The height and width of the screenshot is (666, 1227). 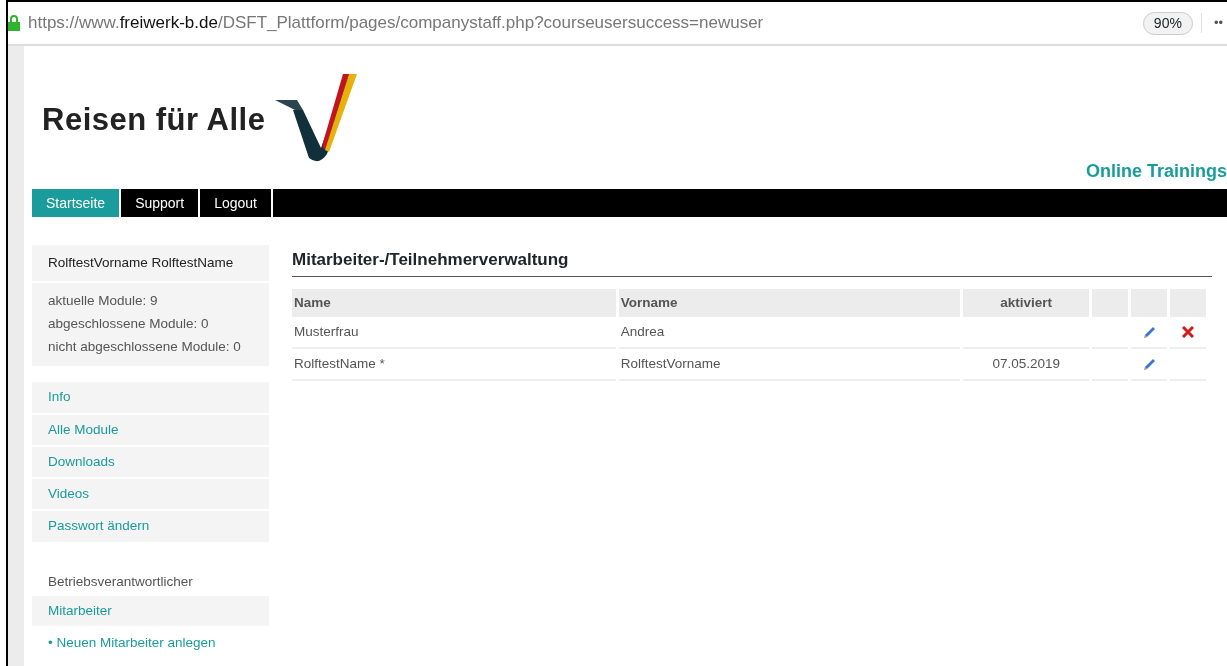 I want to click on zoom-level-button: 90%, so click(x=1167, y=23).